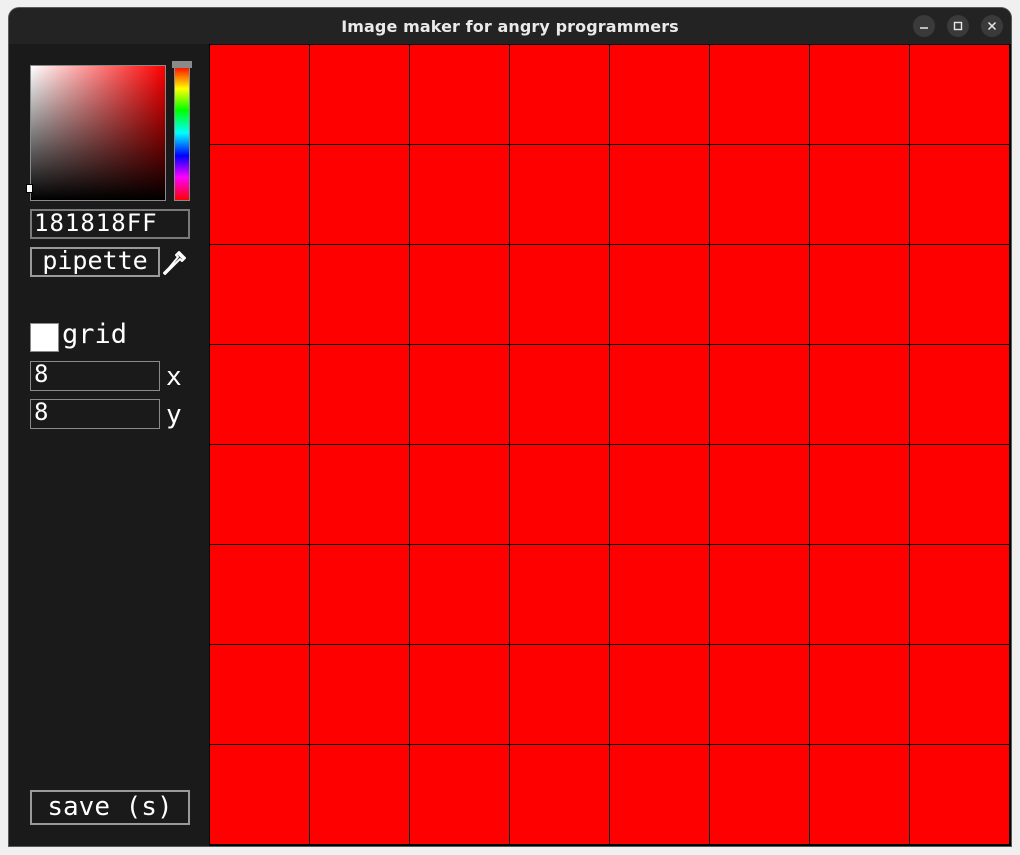 The width and height of the screenshot is (1020, 855). I want to click on minimize-button, so click(924, 26).